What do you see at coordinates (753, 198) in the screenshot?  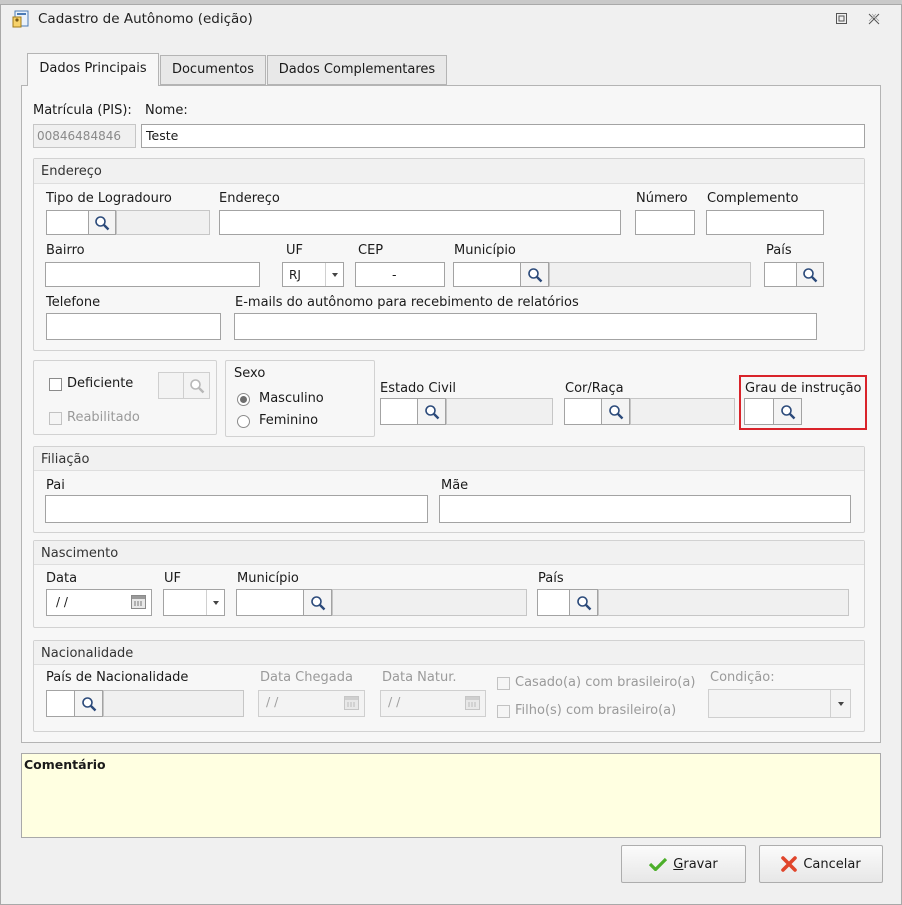 I see `complemento-label: Complemento` at bounding box center [753, 198].